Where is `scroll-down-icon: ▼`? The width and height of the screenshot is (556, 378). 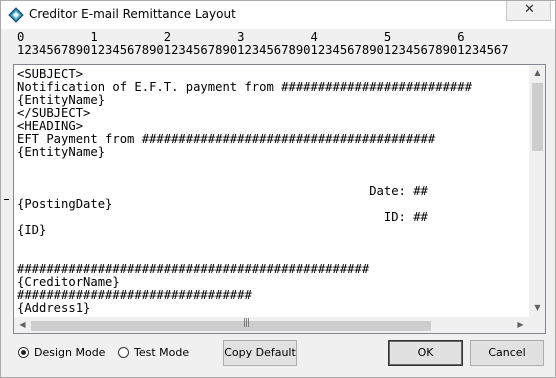
scroll-down-icon: ▼ is located at coordinates (537, 307).